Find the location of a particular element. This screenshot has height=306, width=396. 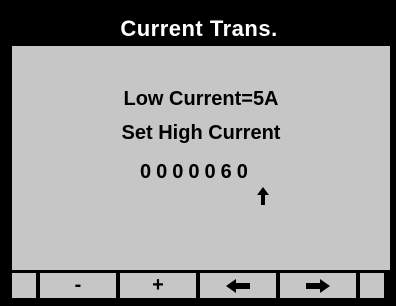

softkey-right-blank is located at coordinates (372, 284).